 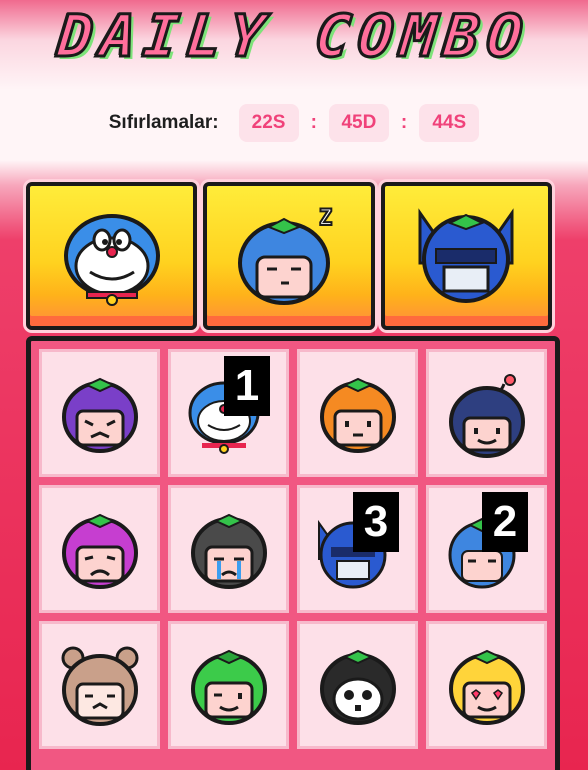 I want to click on grid-cell: 1, so click(x=228, y=413).